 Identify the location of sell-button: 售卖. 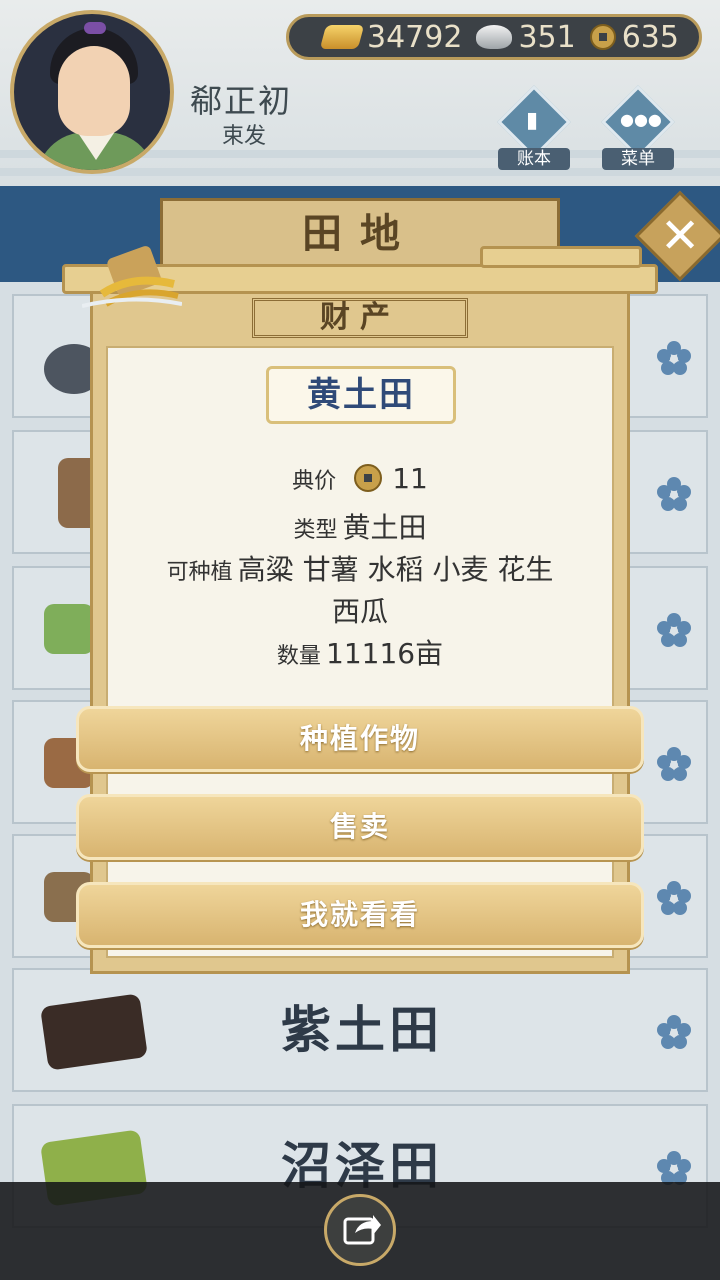
(360, 827).